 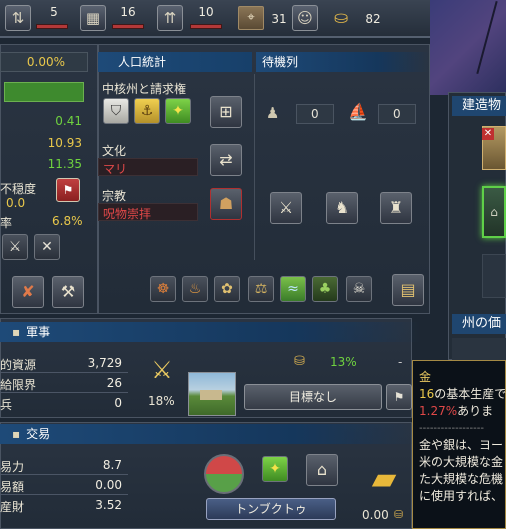 What do you see at coordinates (358, 111) in the screenshot?
I see `ship-icon: ⛵` at bounding box center [358, 111].